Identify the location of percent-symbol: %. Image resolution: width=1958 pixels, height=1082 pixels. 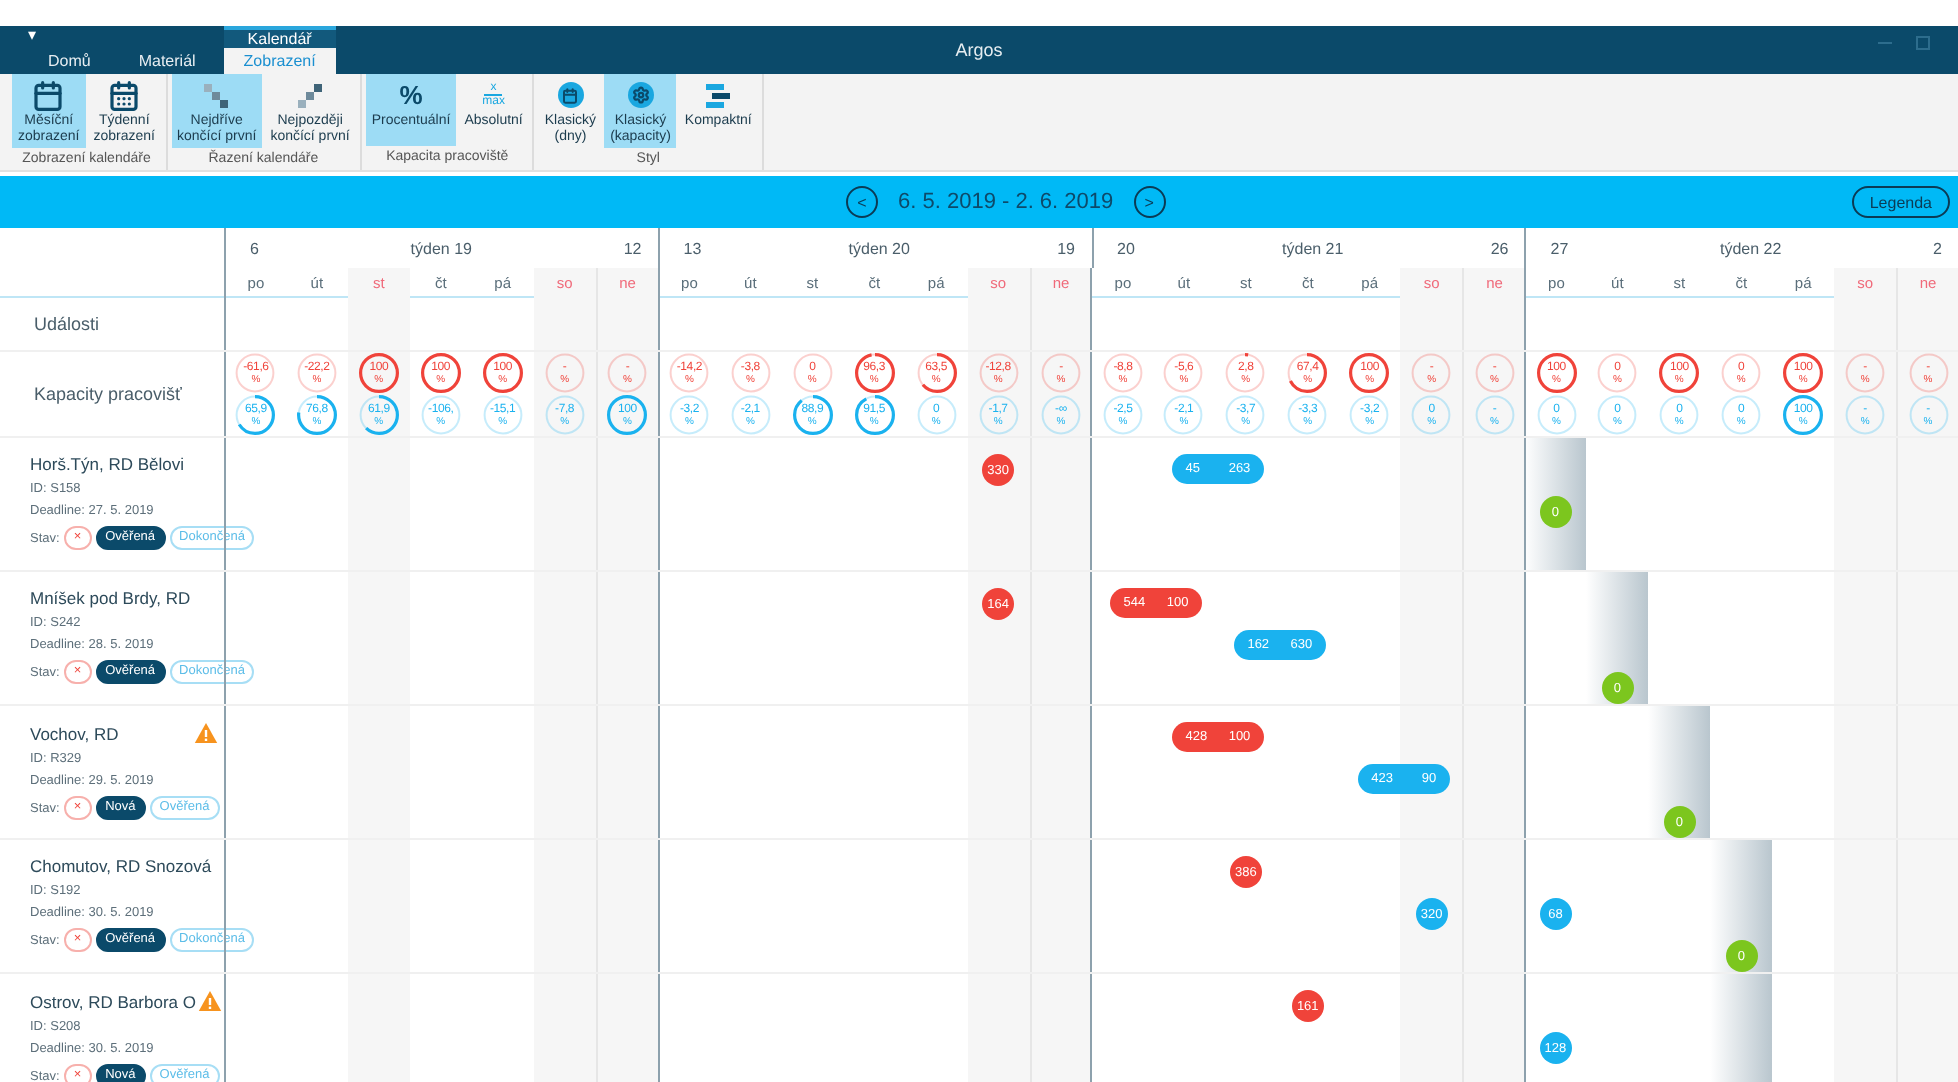
(411, 95).